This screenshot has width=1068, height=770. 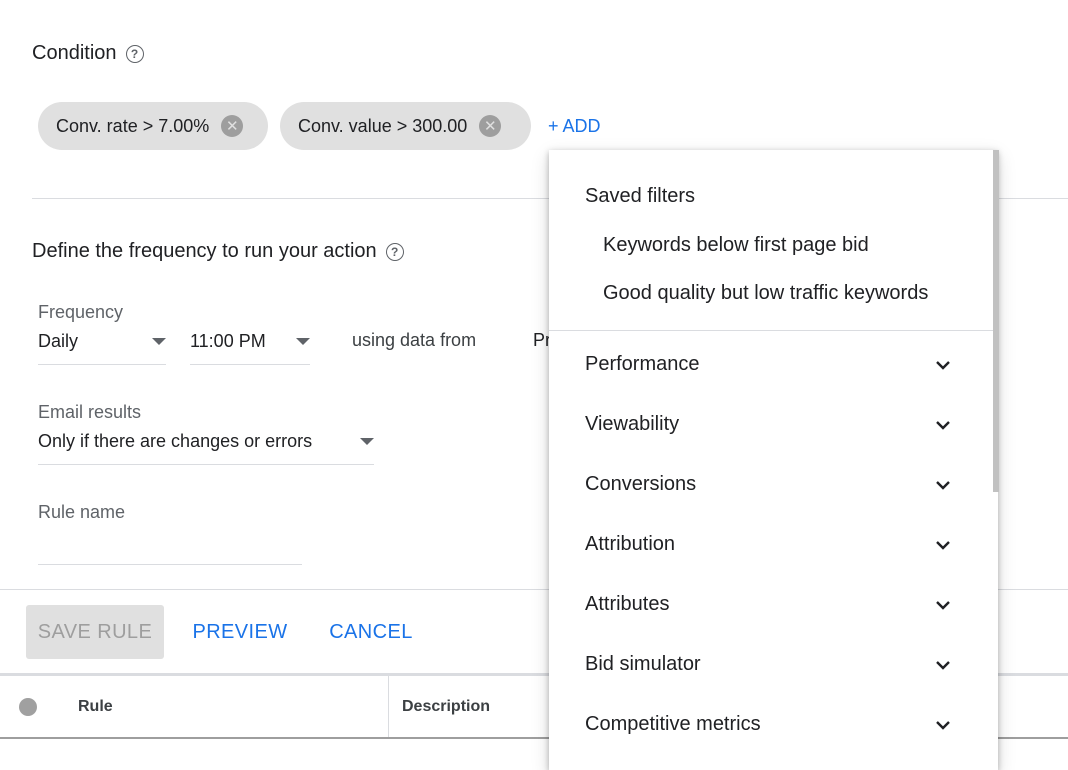 What do you see at coordinates (640, 196) in the screenshot?
I see `saved-filters-heading: Saved filters` at bounding box center [640, 196].